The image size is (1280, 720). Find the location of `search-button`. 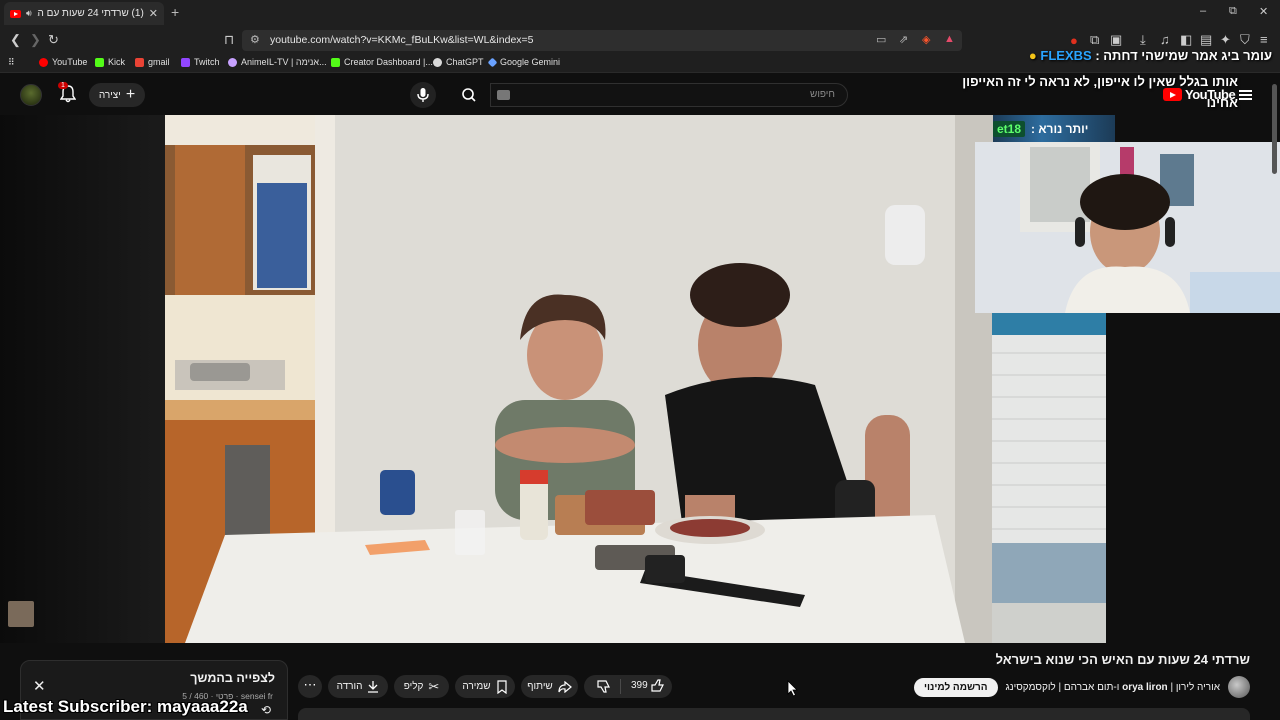

search-button is located at coordinates (469, 95).